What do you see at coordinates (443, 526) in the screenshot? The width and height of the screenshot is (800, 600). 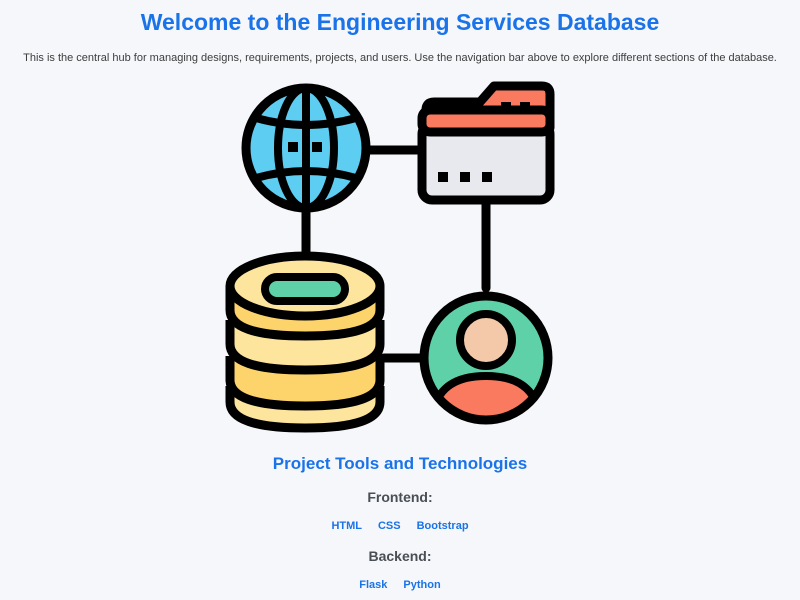 I see `tech-link-bootstrap: Bootstrap` at bounding box center [443, 526].